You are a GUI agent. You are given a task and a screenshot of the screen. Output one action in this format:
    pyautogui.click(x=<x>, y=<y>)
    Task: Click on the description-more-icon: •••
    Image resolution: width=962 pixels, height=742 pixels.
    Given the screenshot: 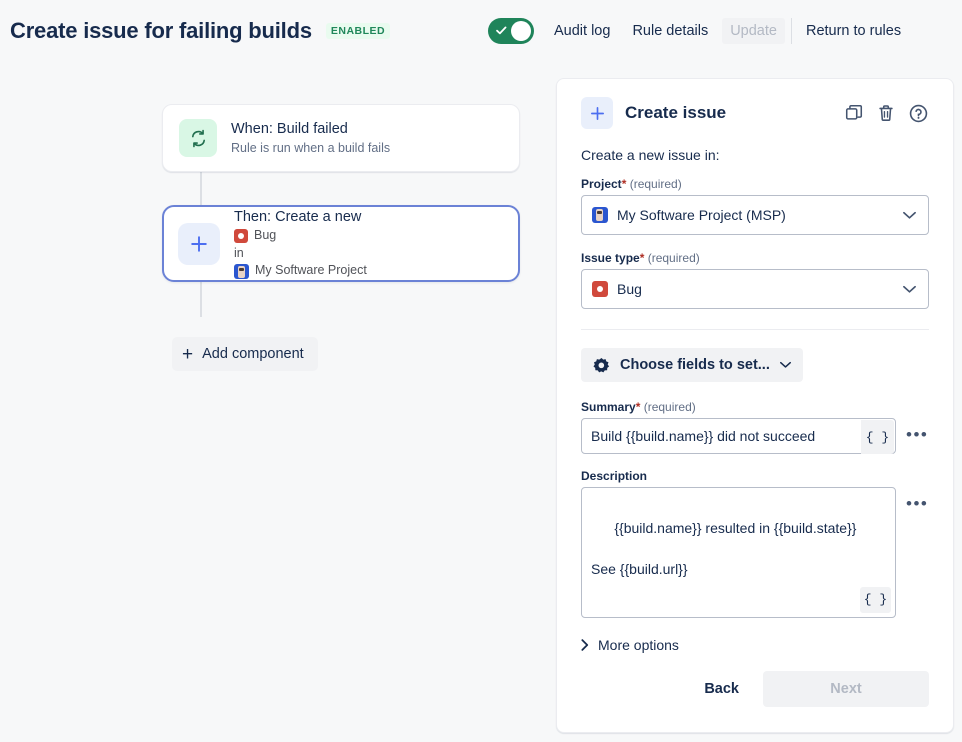 What is the action you would take?
    pyautogui.click(x=917, y=503)
    